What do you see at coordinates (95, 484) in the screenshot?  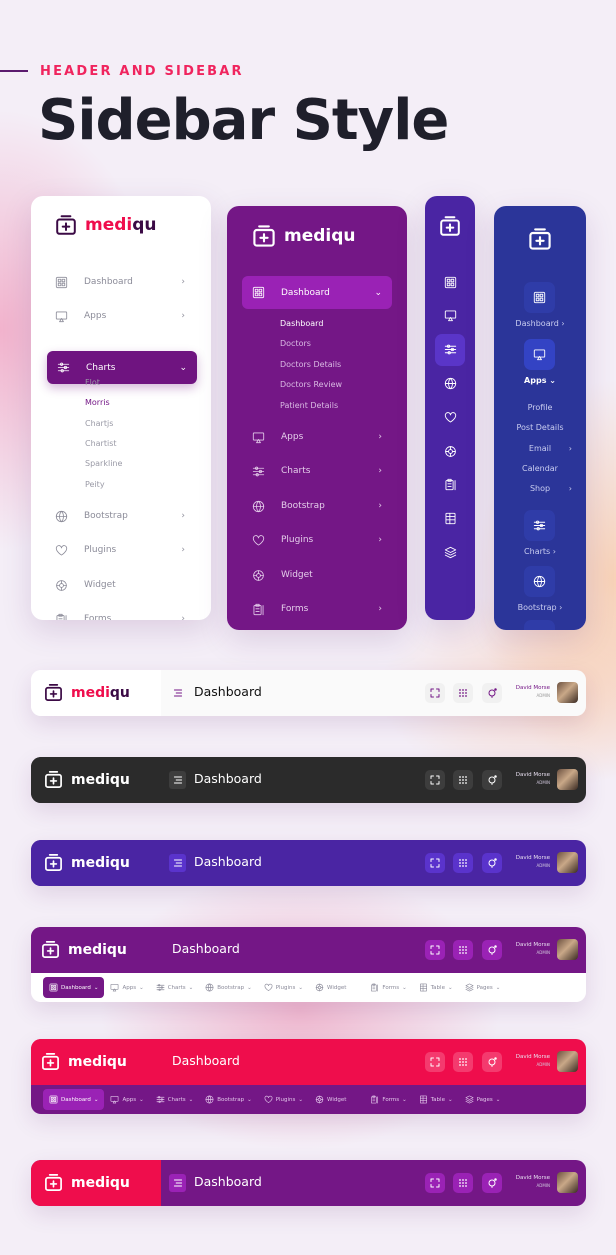 I see `submenu-item: Peity` at bounding box center [95, 484].